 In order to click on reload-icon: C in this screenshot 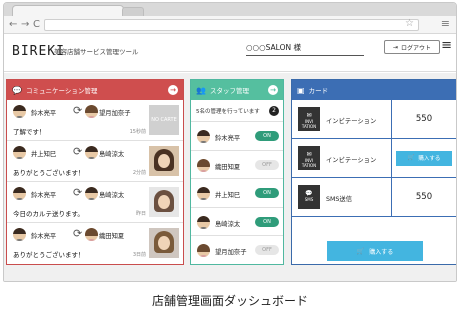, I will do `click(36, 25)`.